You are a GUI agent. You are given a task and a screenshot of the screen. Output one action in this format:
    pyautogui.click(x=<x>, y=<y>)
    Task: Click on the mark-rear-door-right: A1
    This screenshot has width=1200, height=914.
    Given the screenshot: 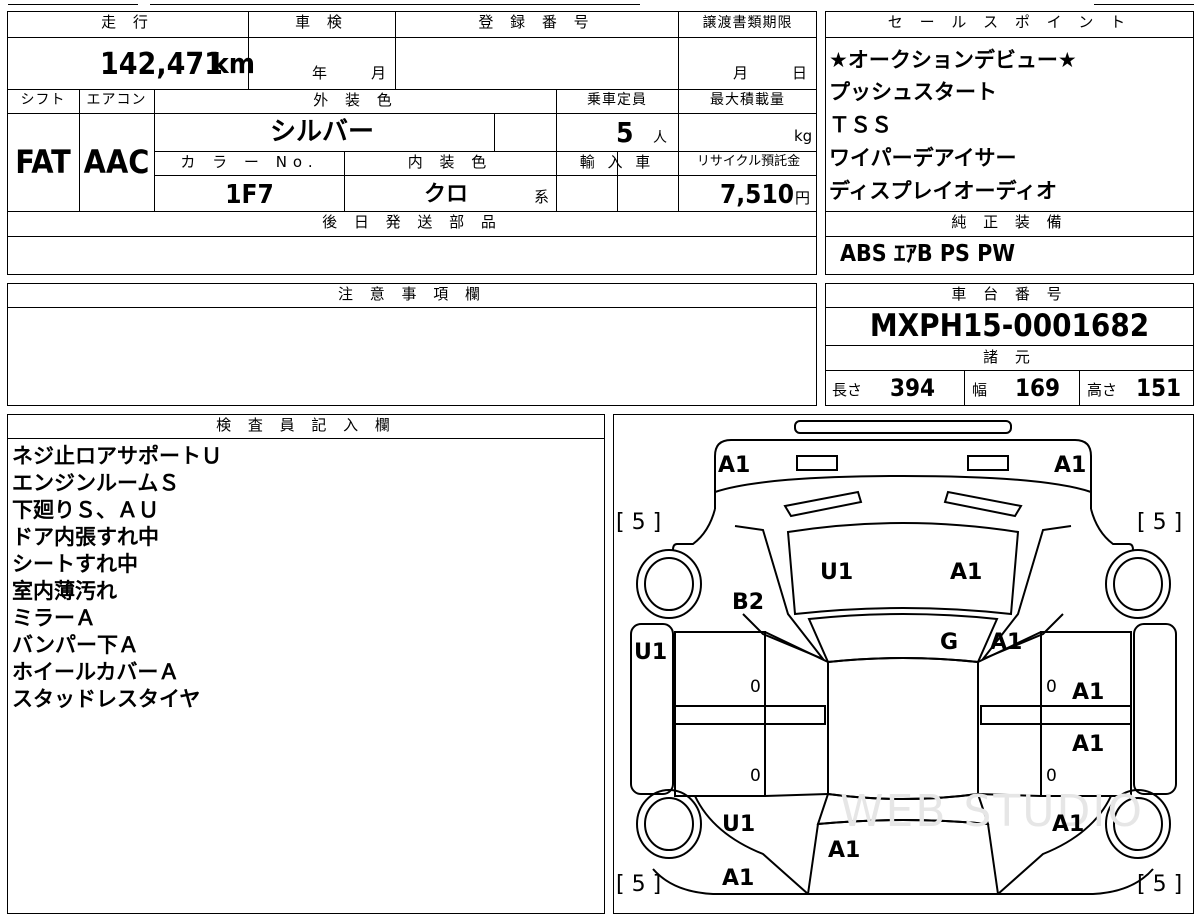 What is the action you would take?
    pyautogui.click(x=1088, y=744)
    